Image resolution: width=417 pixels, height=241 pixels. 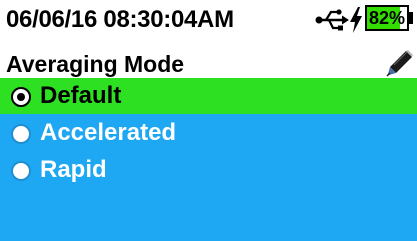 I want to click on option-accelerated: Accelerated, so click(x=208, y=133).